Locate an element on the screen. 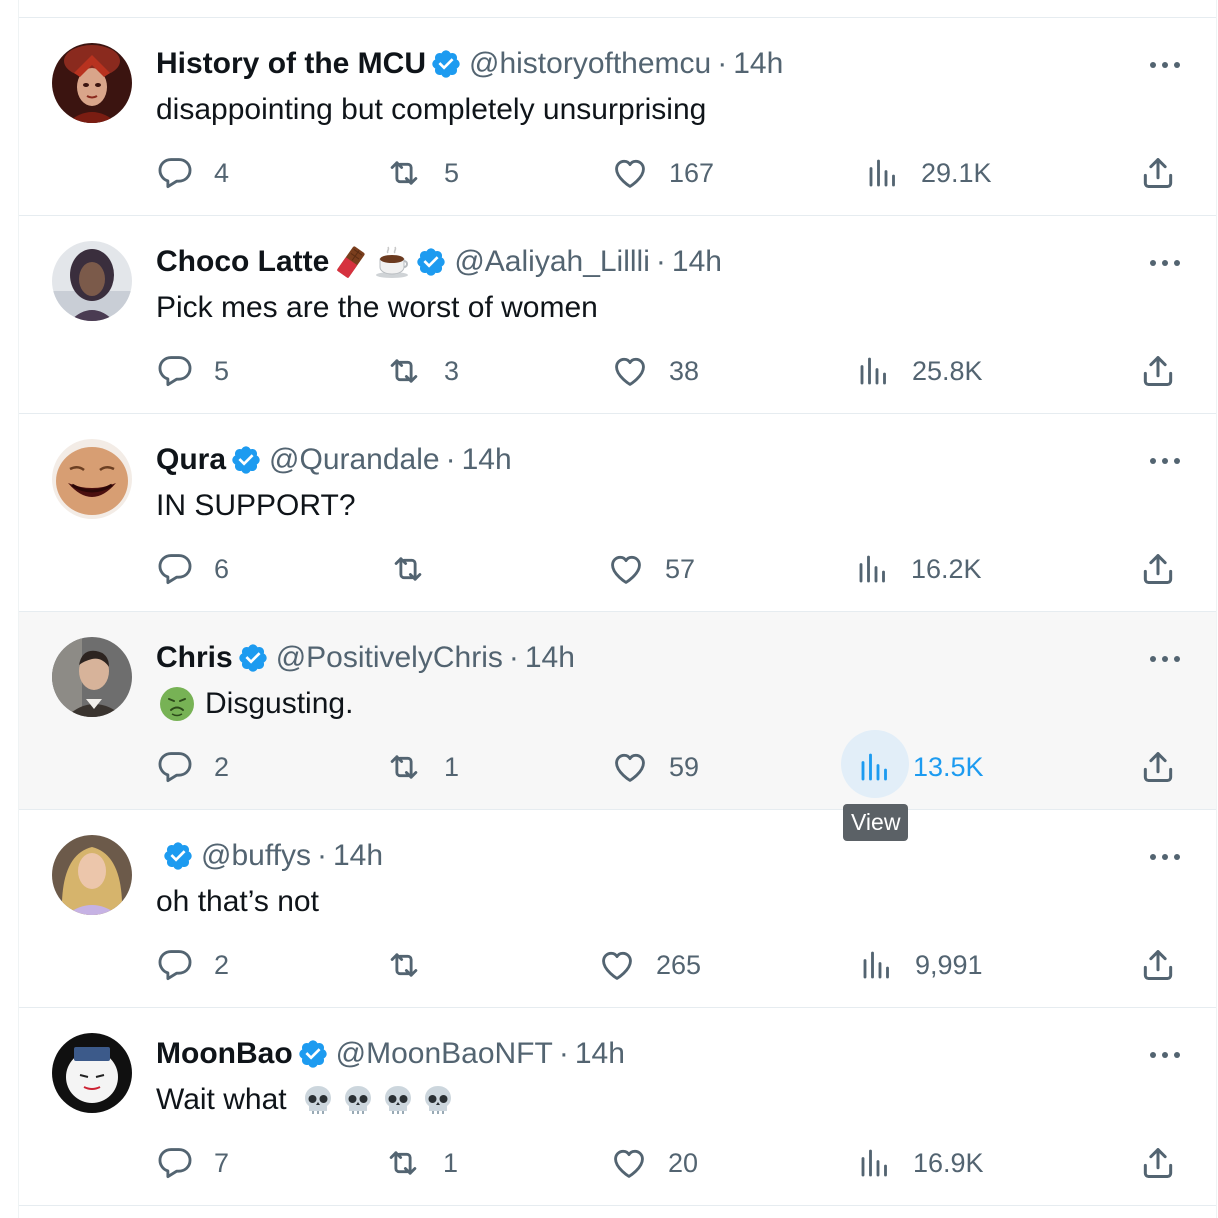 The width and height of the screenshot is (1218, 1218). user-handle: @buffys is located at coordinates (256, 856).